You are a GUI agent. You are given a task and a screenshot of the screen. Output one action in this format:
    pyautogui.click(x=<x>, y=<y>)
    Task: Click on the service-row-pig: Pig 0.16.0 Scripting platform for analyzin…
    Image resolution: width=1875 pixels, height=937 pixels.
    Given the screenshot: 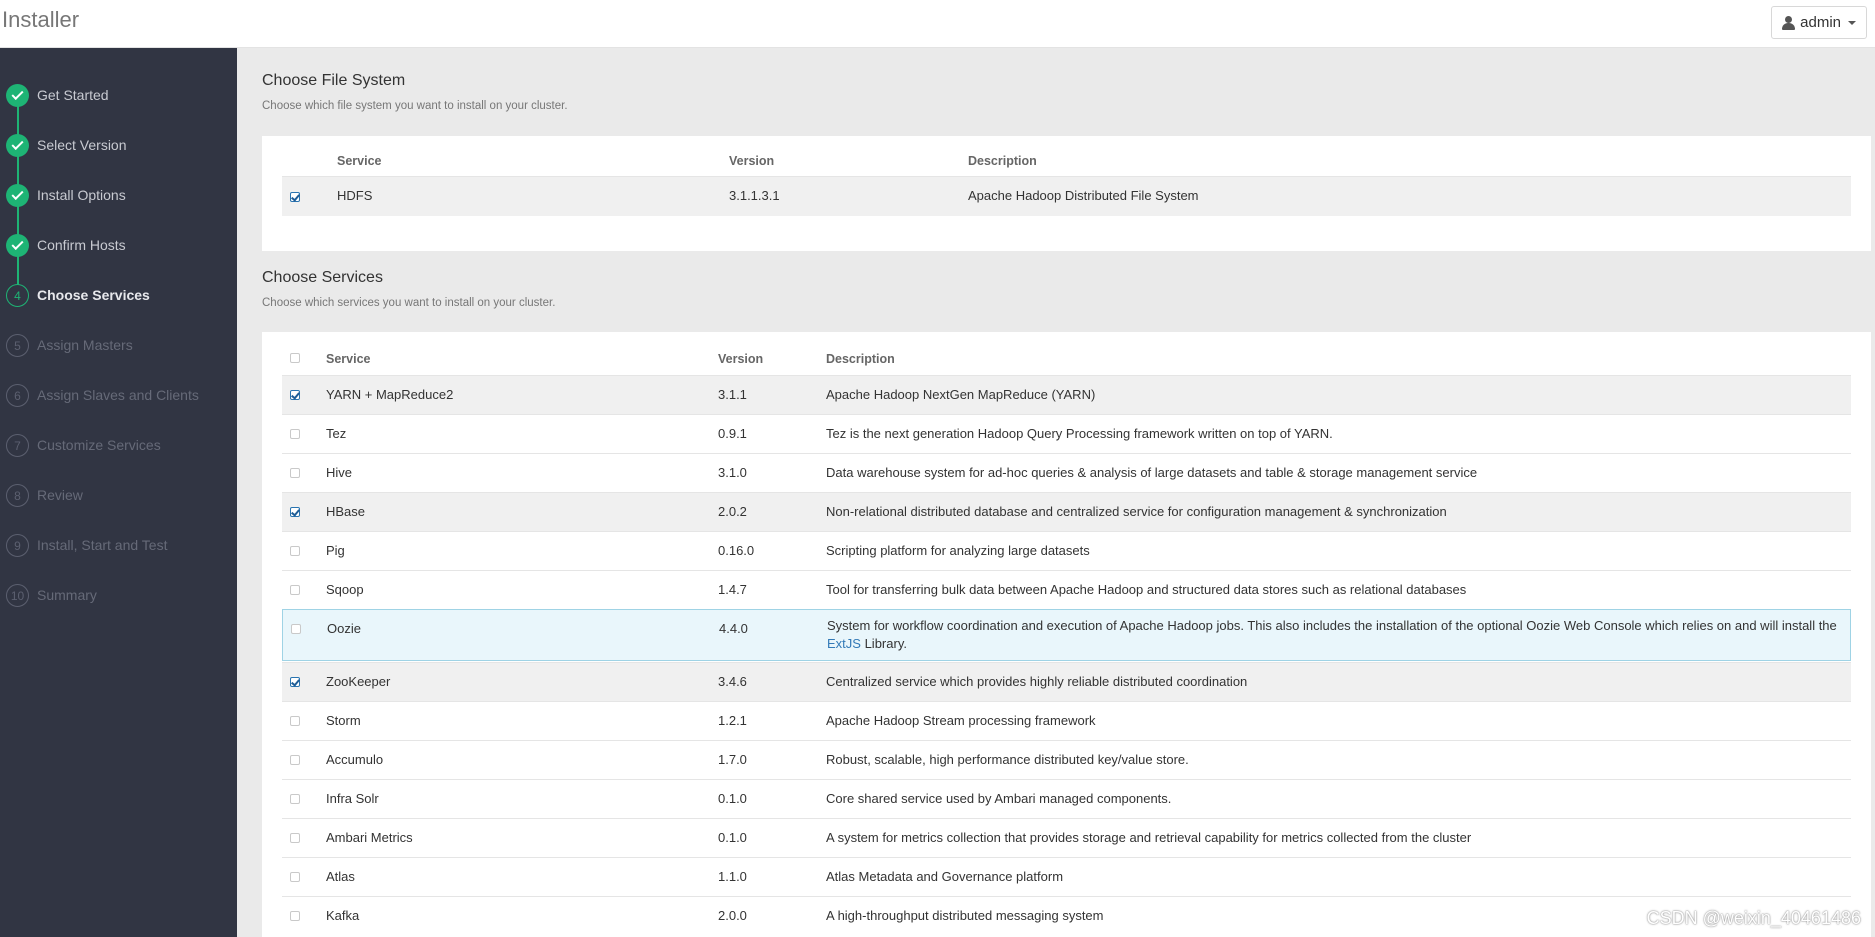 What is the action you would take?
    pyautogui.click(x=1066, y=550)
    